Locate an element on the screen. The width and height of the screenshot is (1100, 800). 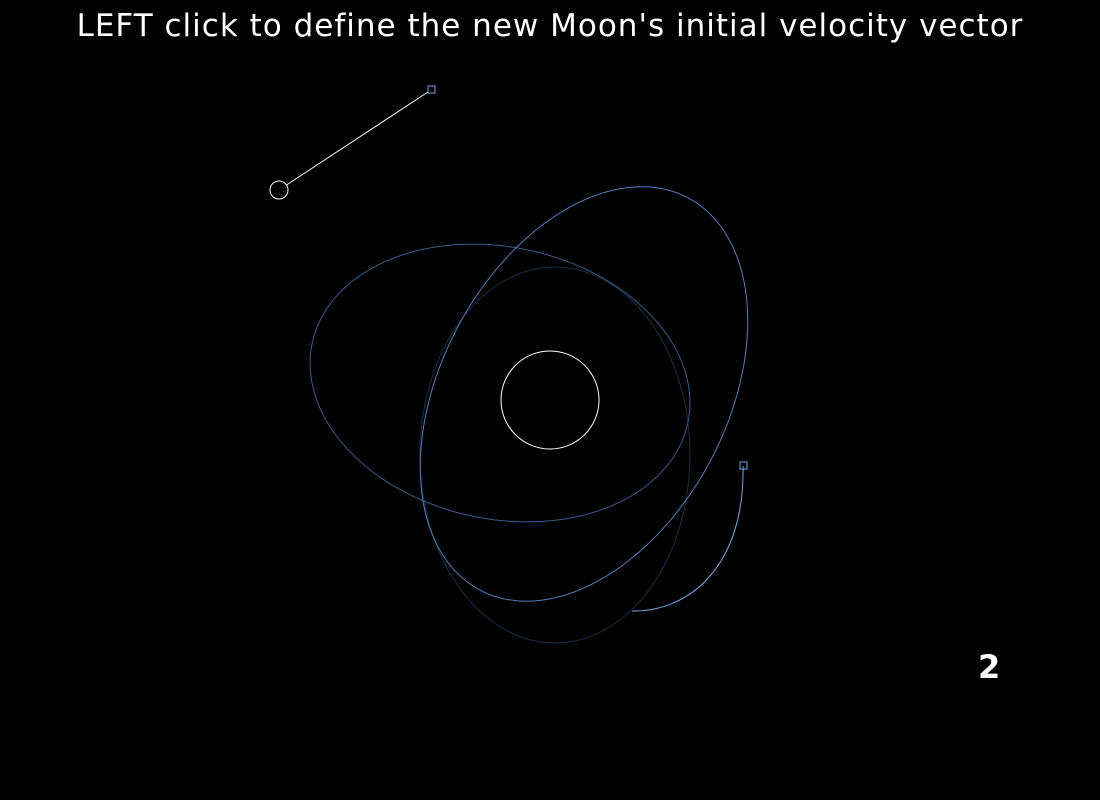
orbit-trail-faint is located at coordinates (555, 455).